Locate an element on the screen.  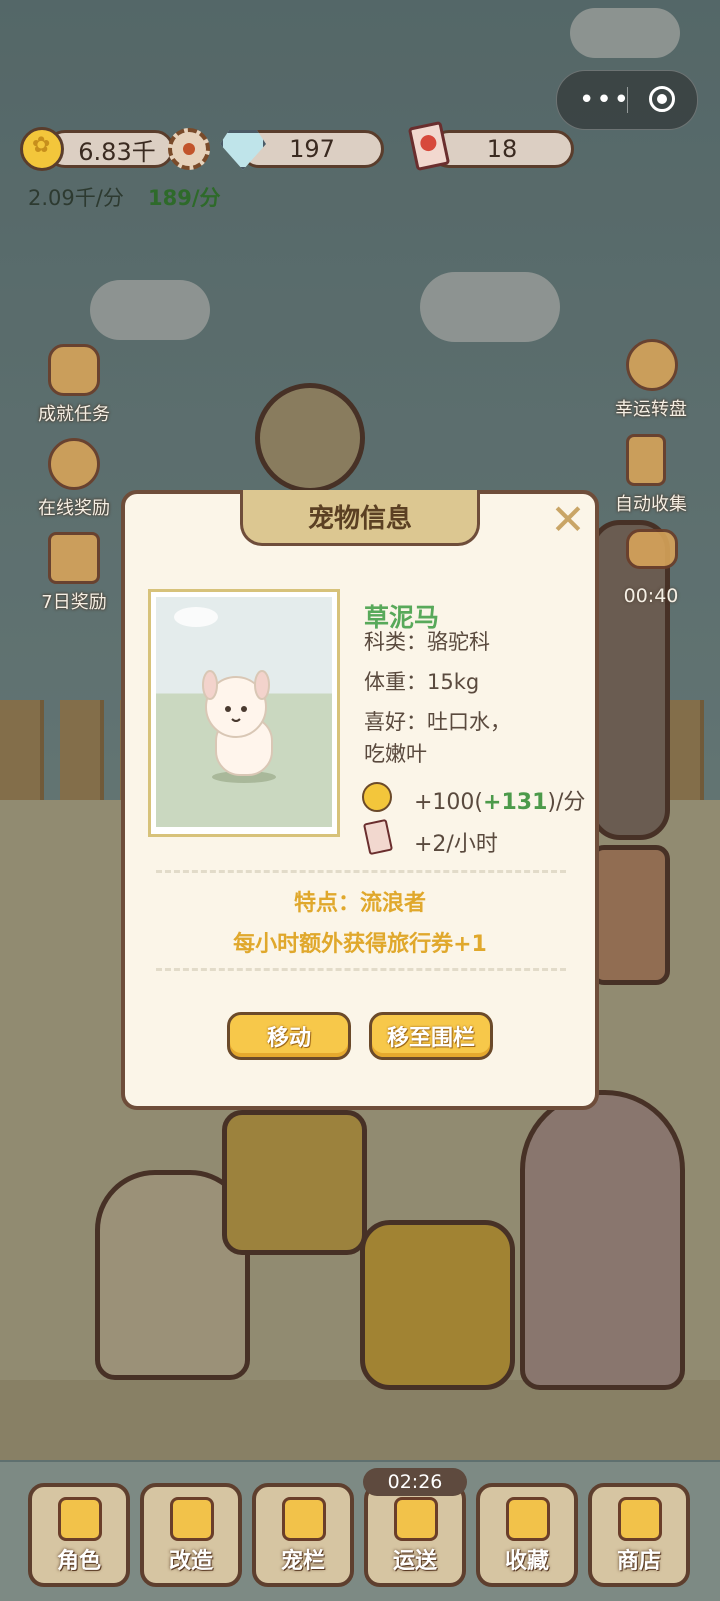
calendar-icon is located at coordinates (74, 558).